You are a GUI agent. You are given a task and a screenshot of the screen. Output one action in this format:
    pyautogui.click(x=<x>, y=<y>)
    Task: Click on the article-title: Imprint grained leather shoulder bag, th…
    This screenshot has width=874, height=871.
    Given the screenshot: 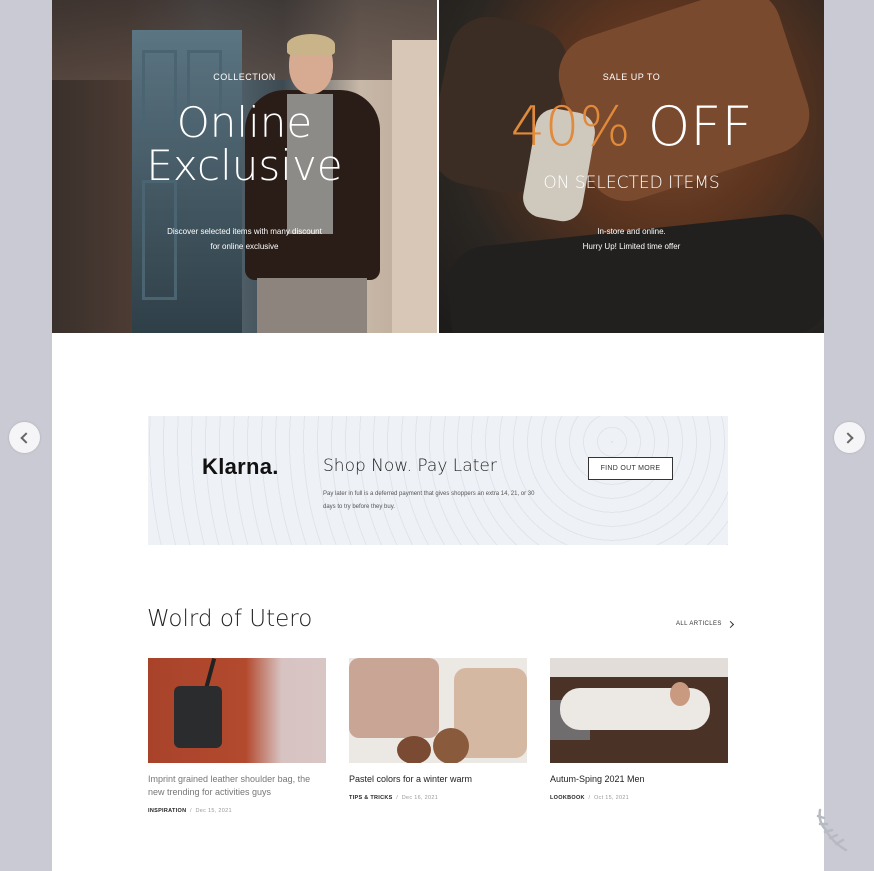 What is the action you would take?
    pyautogui.click(x=237, y=786)
    